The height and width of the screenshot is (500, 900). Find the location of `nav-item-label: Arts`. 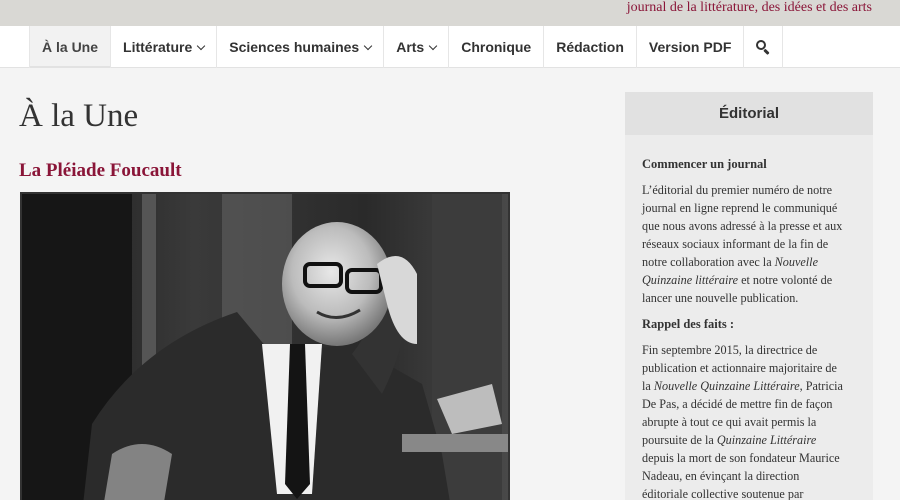

nav-item-label: Arts is located at coordinates (410, 47).